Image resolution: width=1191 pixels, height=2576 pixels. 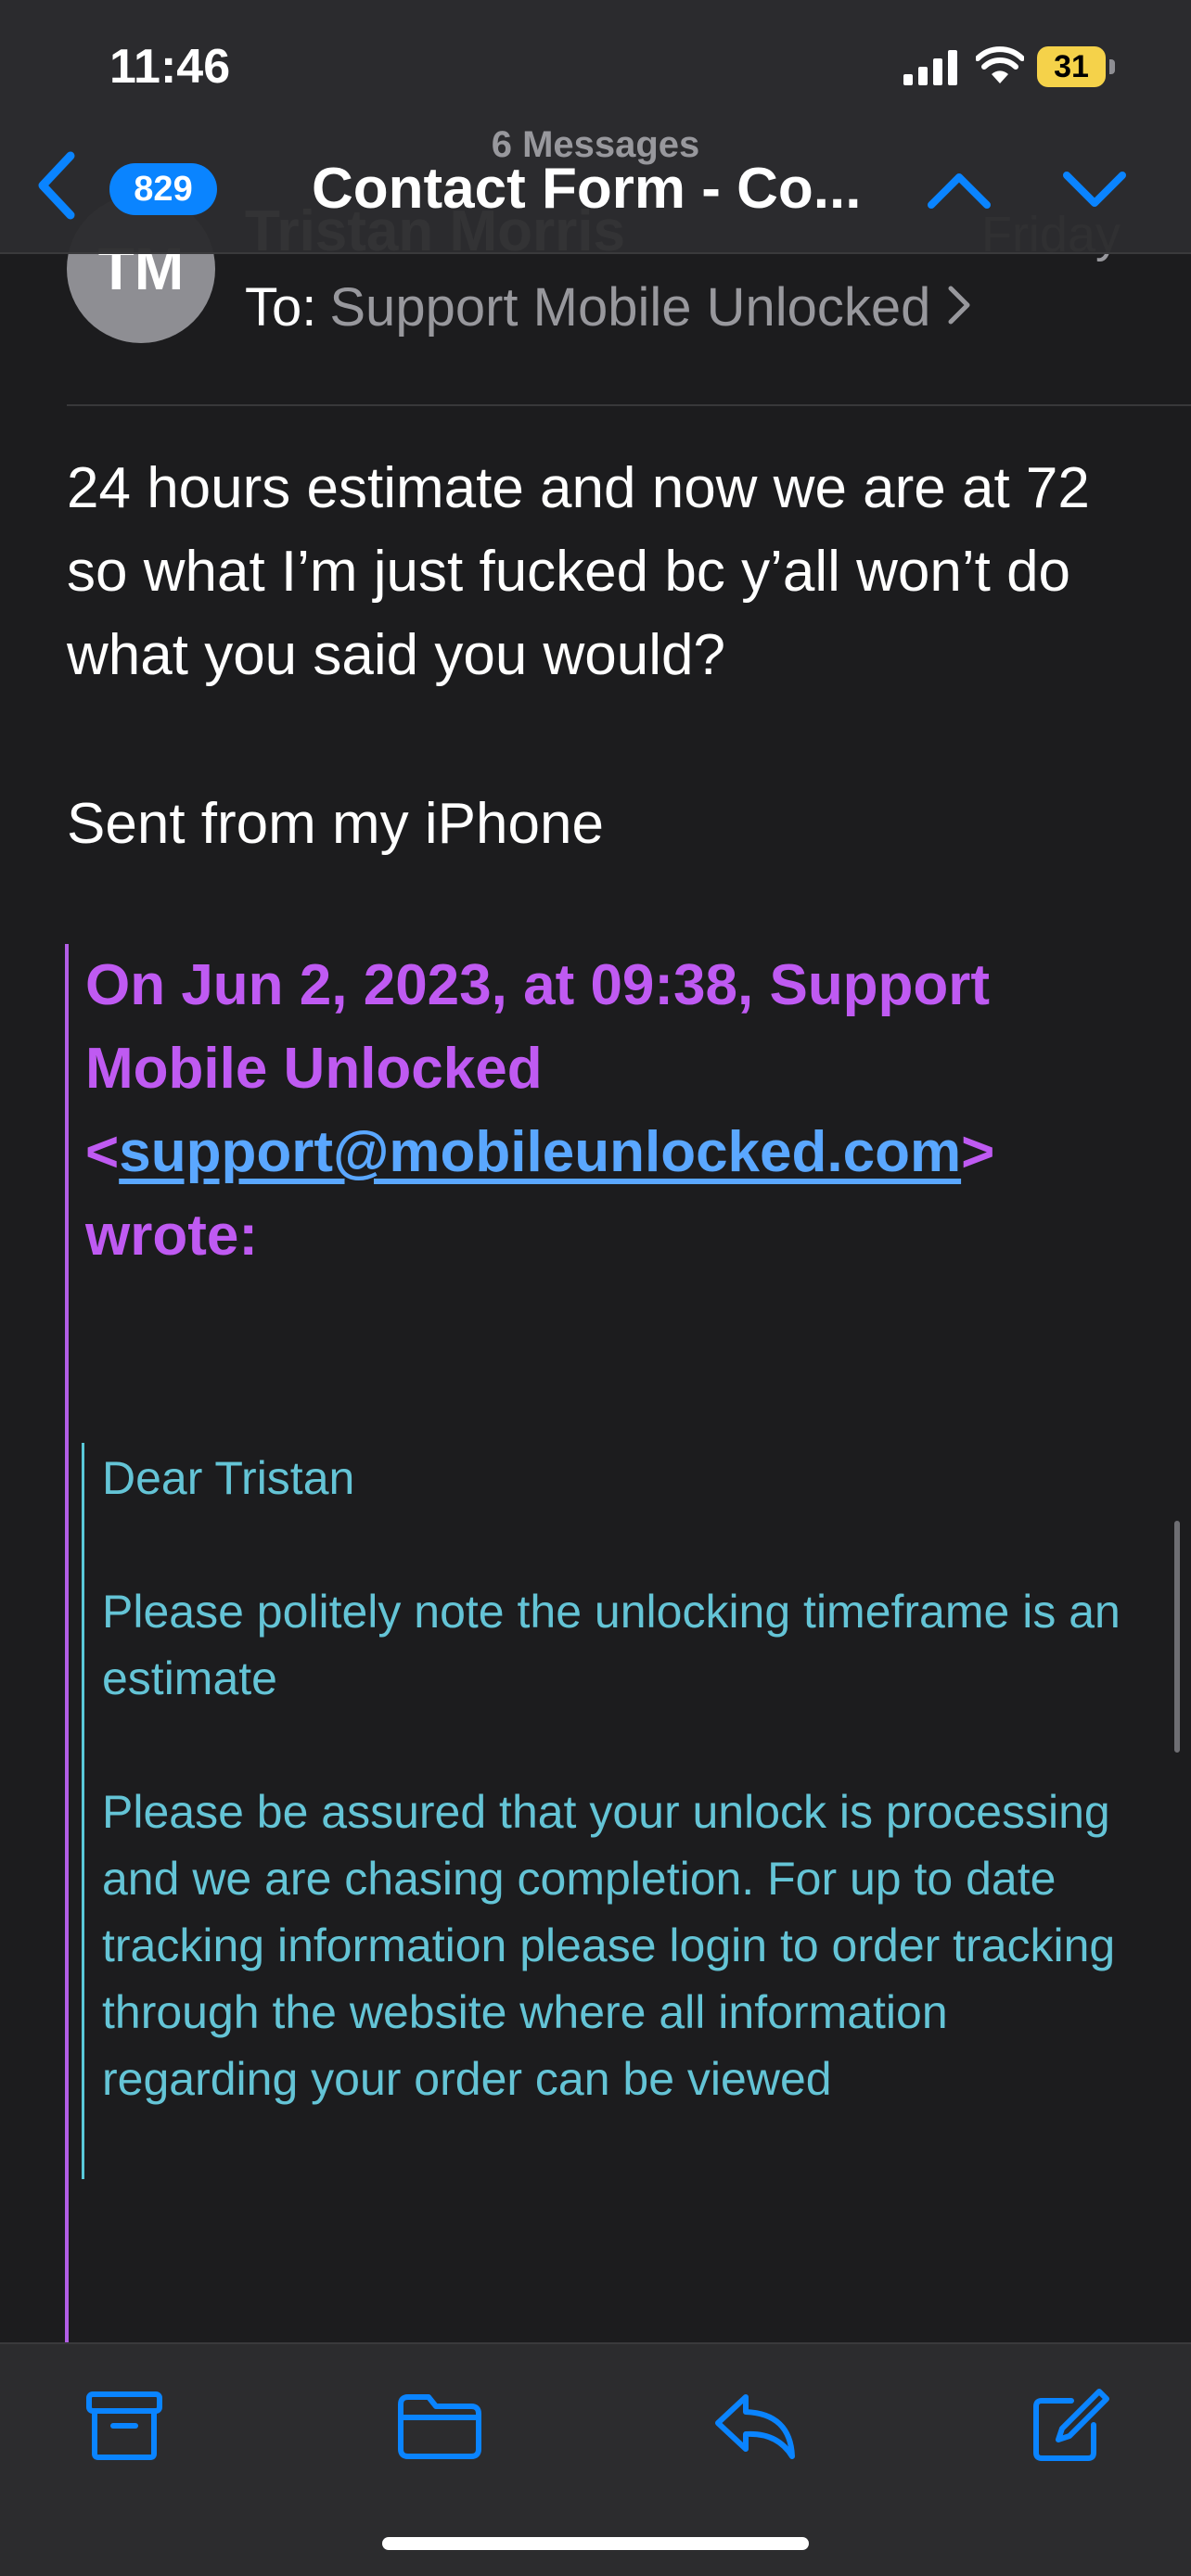 I want to click on chevron-down-icon, so click(x=1095, y=192).